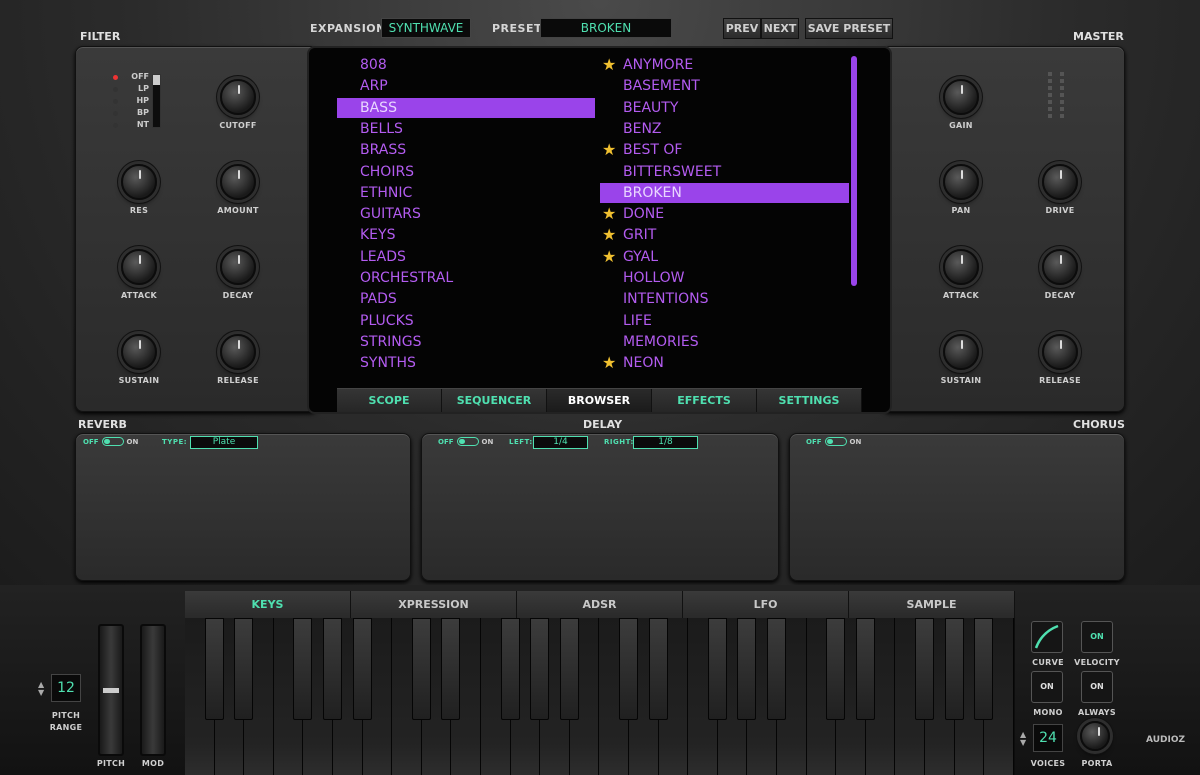  What do you see at coordinates (131, 90) in the screenshot?
I see `filter-mode-lp: LP` at bounding box center [131, 90].